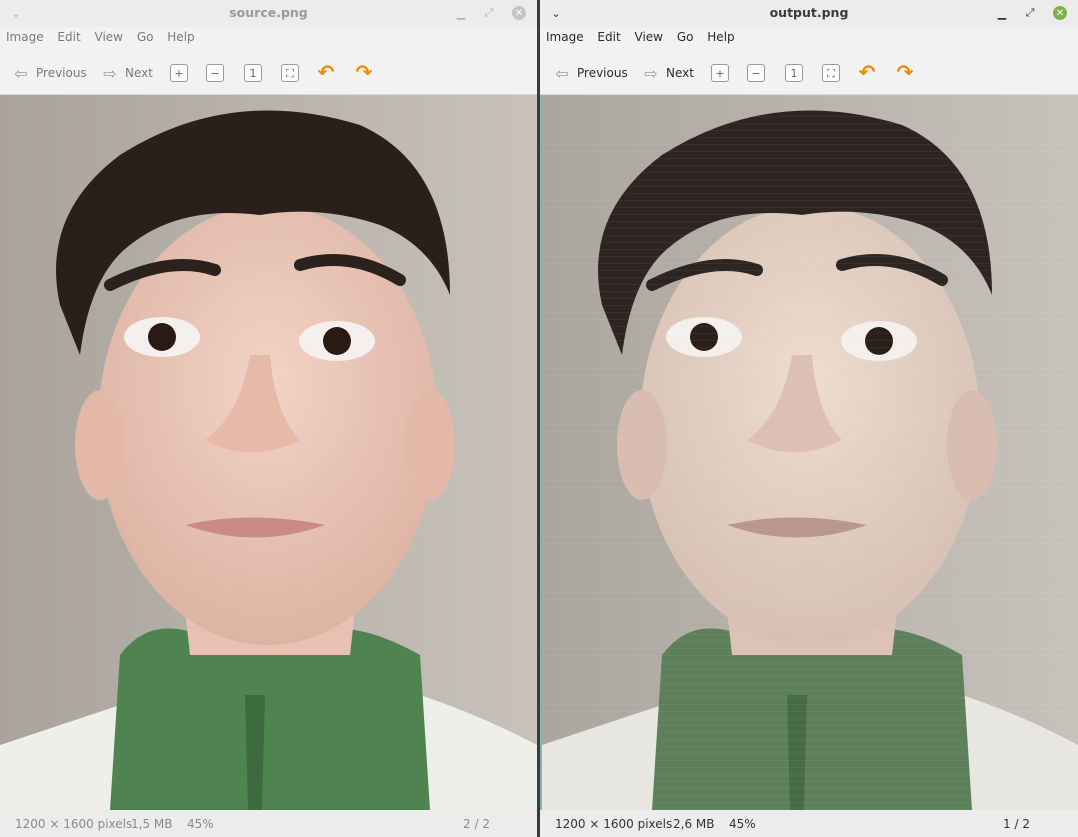 Image resolution: width=1078 pixels, height=837 pixels. I want to click on status-page: 1 / 2, so click(1016, 824).